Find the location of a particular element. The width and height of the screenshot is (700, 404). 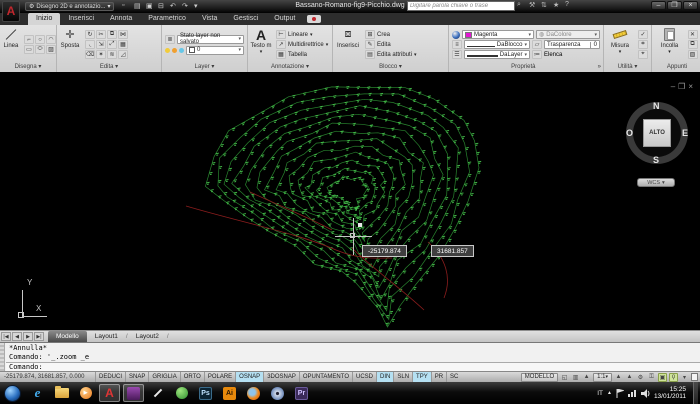

viewcube-south: S is located at coordinates (656, 160).